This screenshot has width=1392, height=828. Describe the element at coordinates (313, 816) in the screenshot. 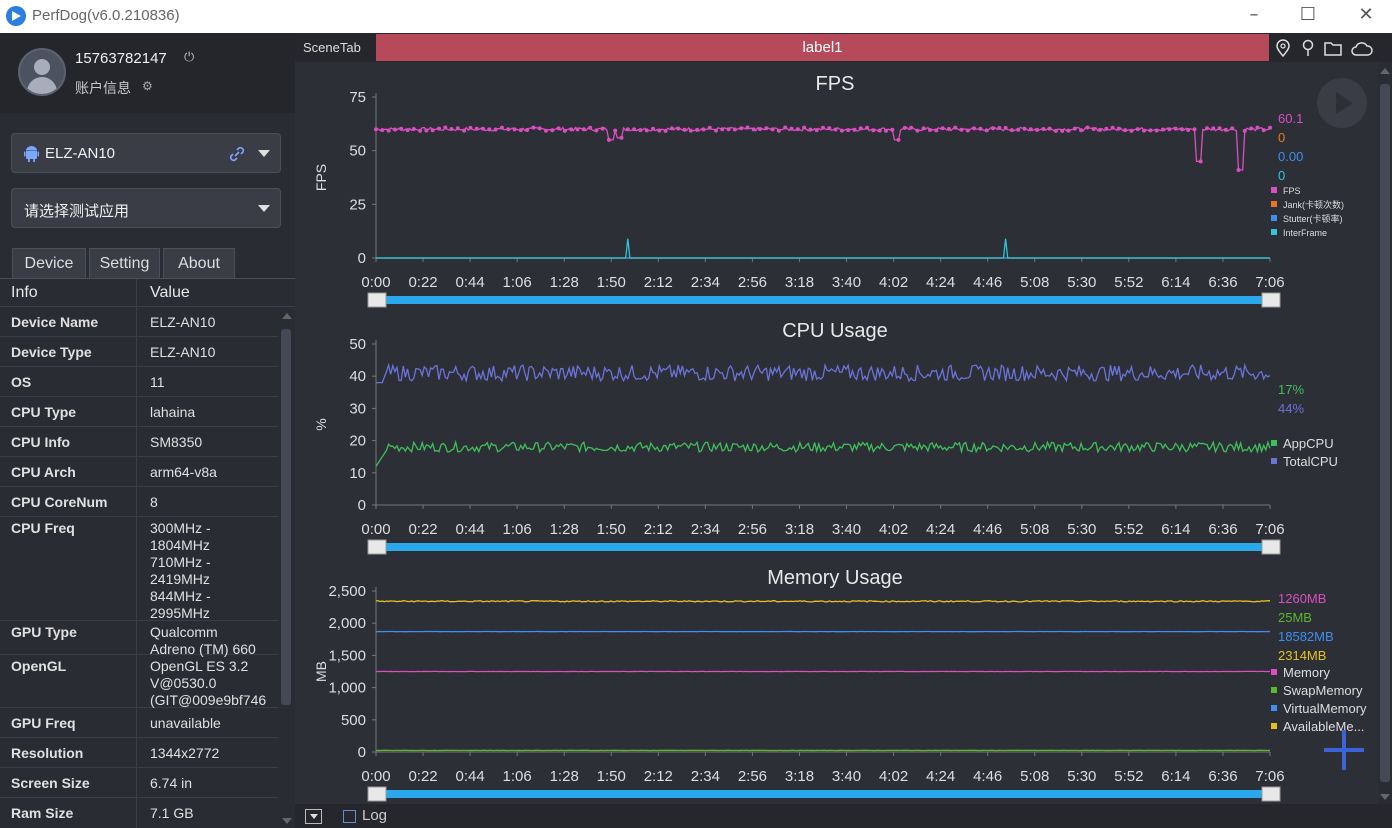

I see `expand-toggle-icon` at that location.